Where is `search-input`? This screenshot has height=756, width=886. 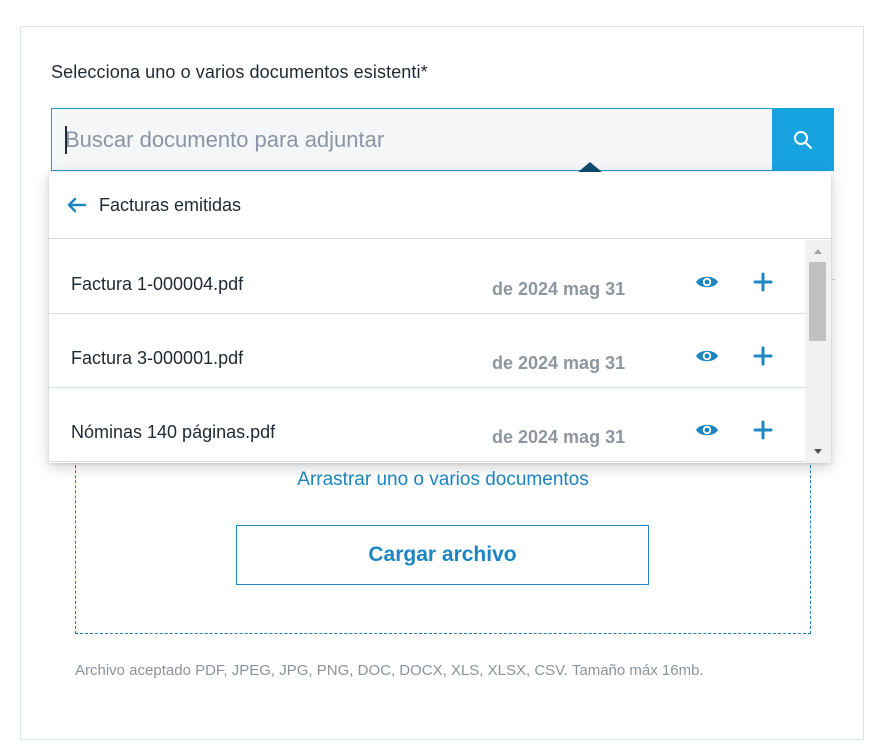 search-input is located at coordinates (412, 139).